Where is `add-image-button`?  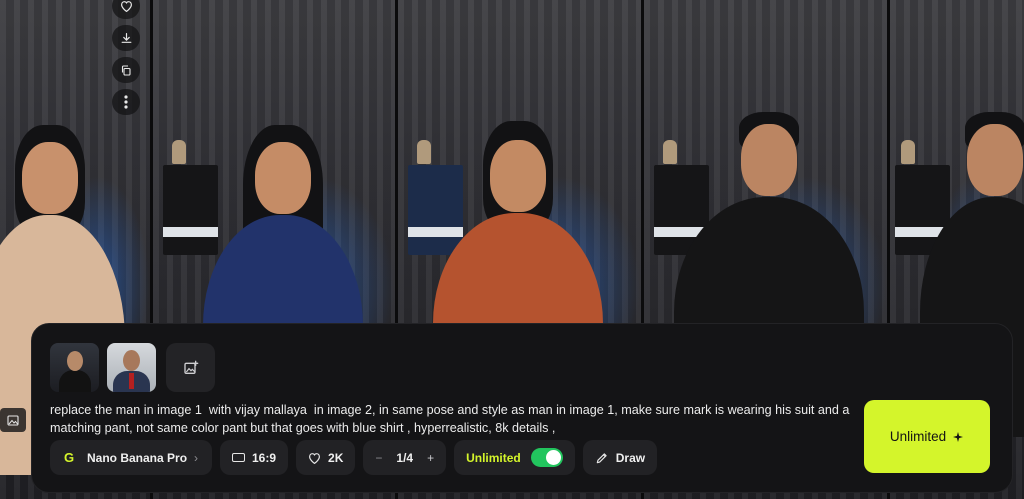
add-image-button is located at coordinates (190, 367).